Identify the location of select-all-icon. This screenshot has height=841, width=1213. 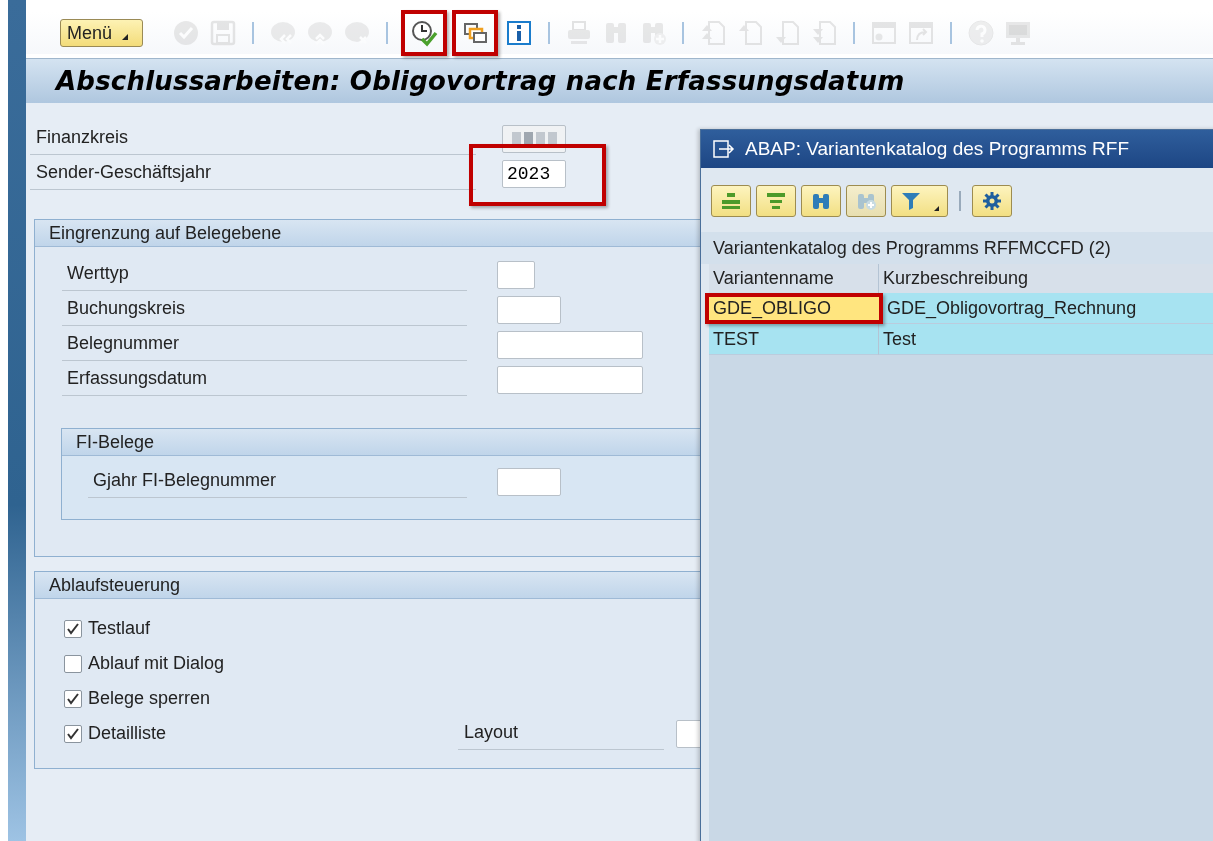
(731, 201).